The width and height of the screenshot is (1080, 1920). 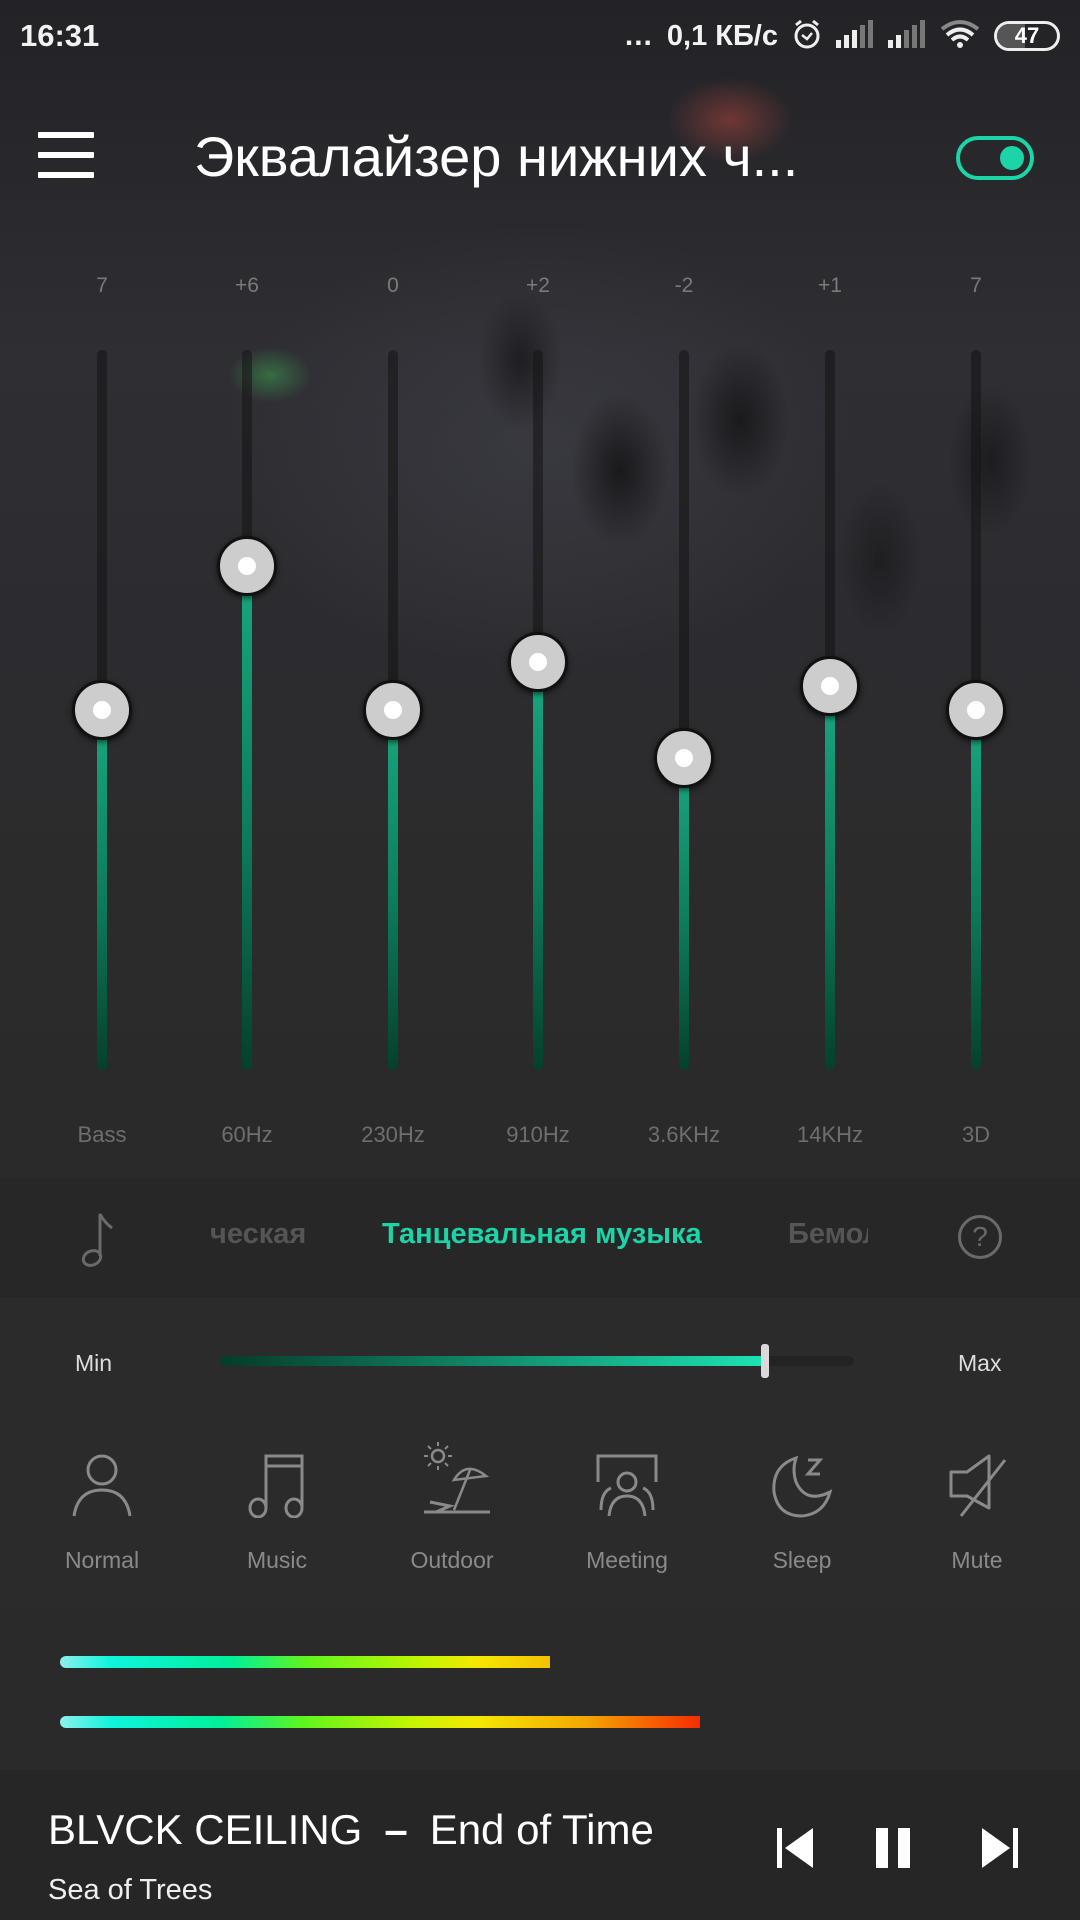 What do you see at coordinates (765, 1361) in the screenshot?
I see `intensity-thumb` at bounding box center [765, 1361].